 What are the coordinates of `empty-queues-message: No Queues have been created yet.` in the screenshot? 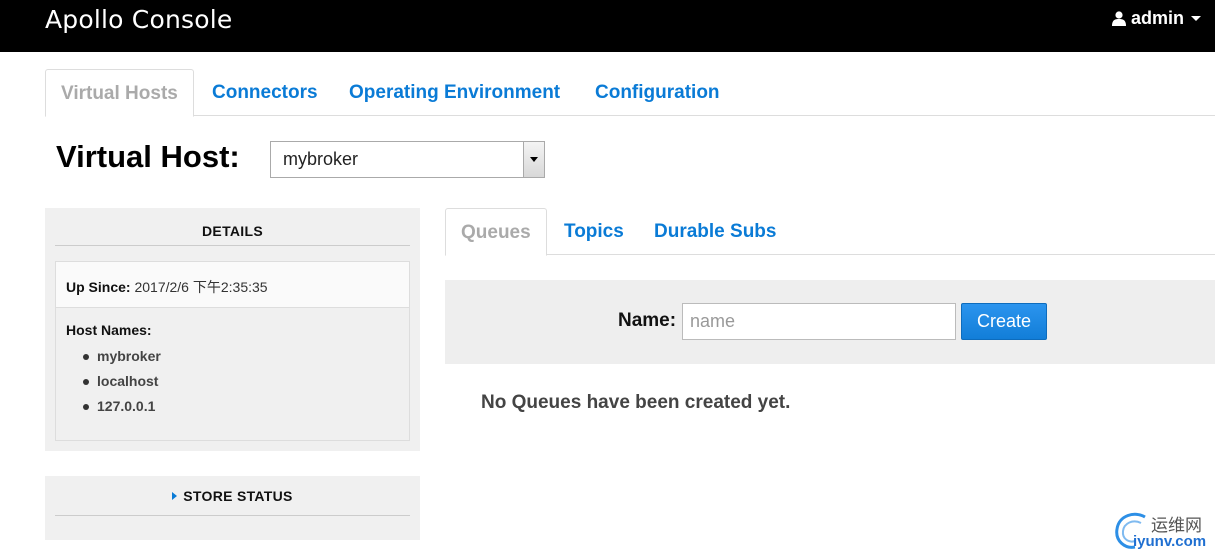 It's located at (636, 402).